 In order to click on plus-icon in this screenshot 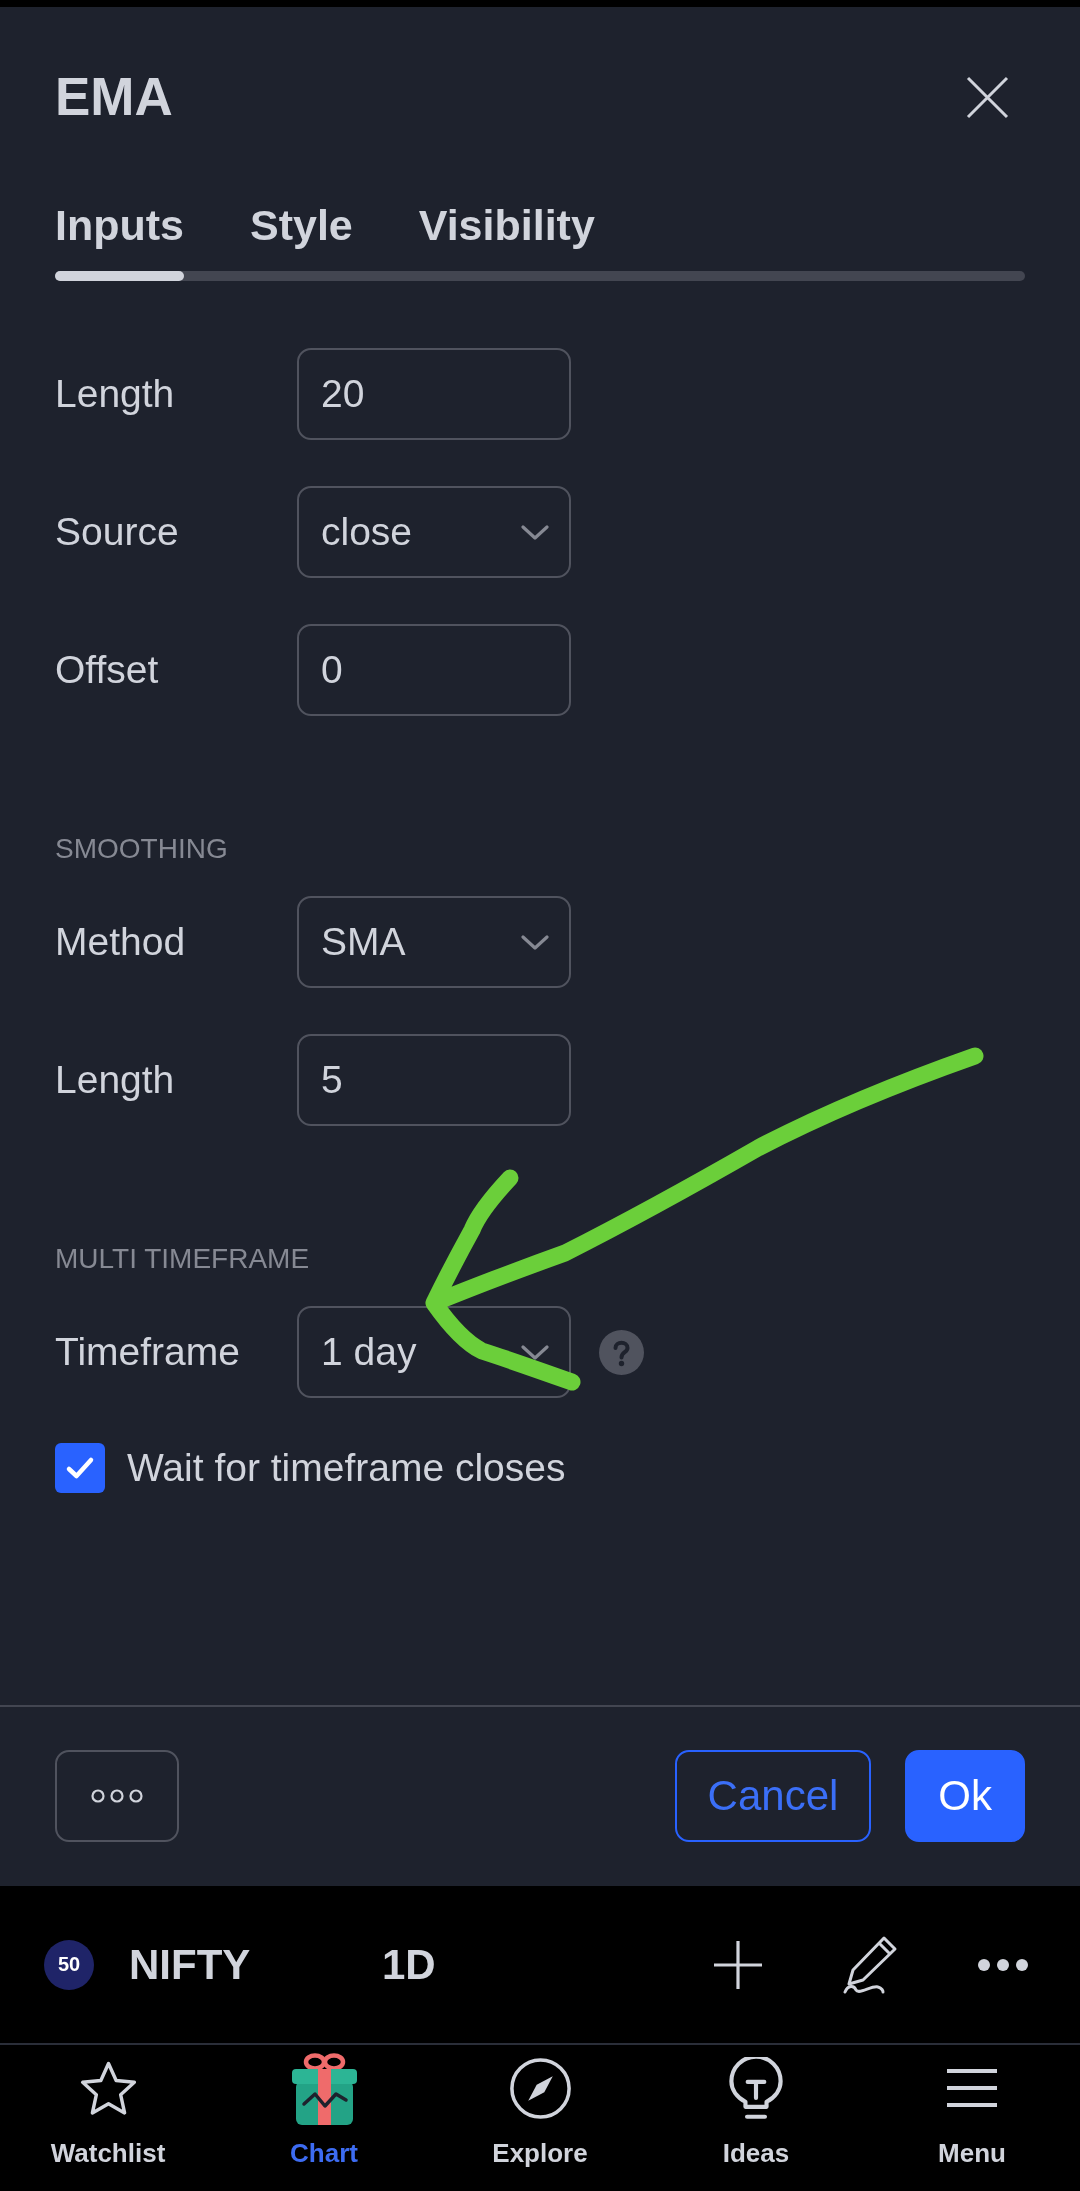, I will do `click(738, 1964)`.